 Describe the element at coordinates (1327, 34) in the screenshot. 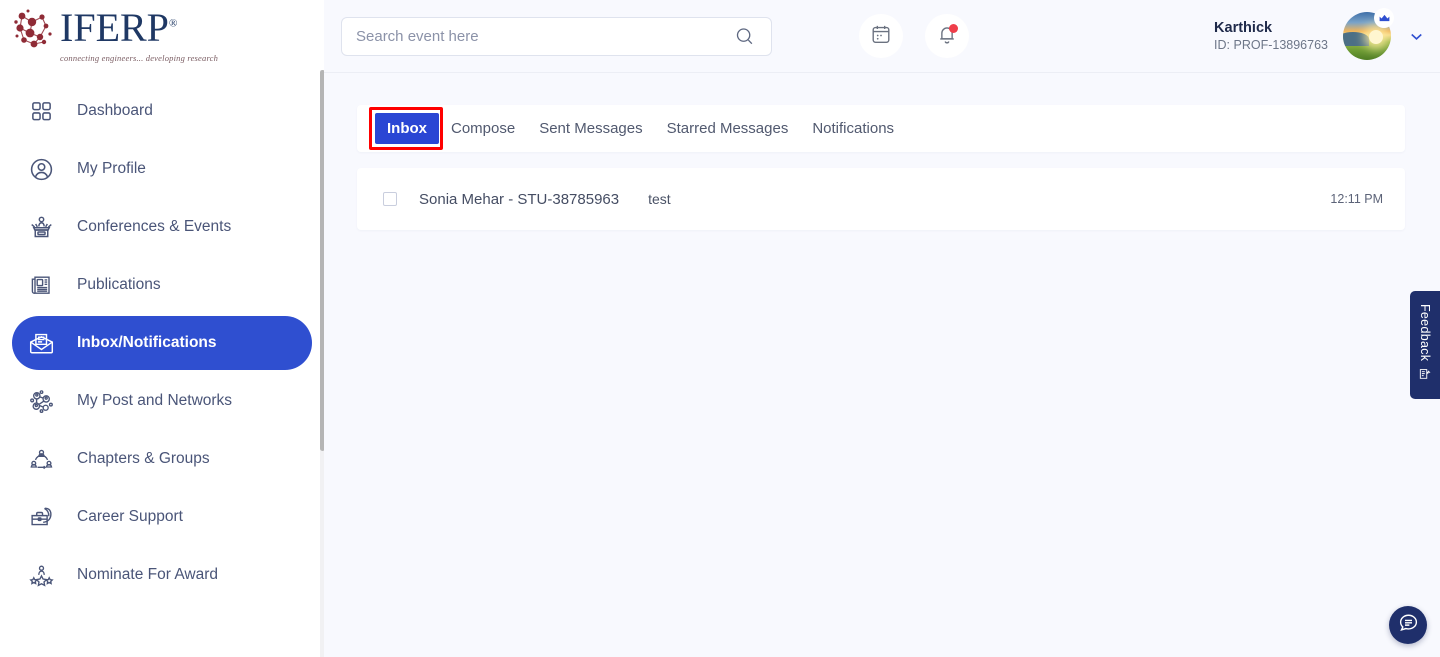

I see `user-menu: Karthick ID: PROF-13896763` at that location.